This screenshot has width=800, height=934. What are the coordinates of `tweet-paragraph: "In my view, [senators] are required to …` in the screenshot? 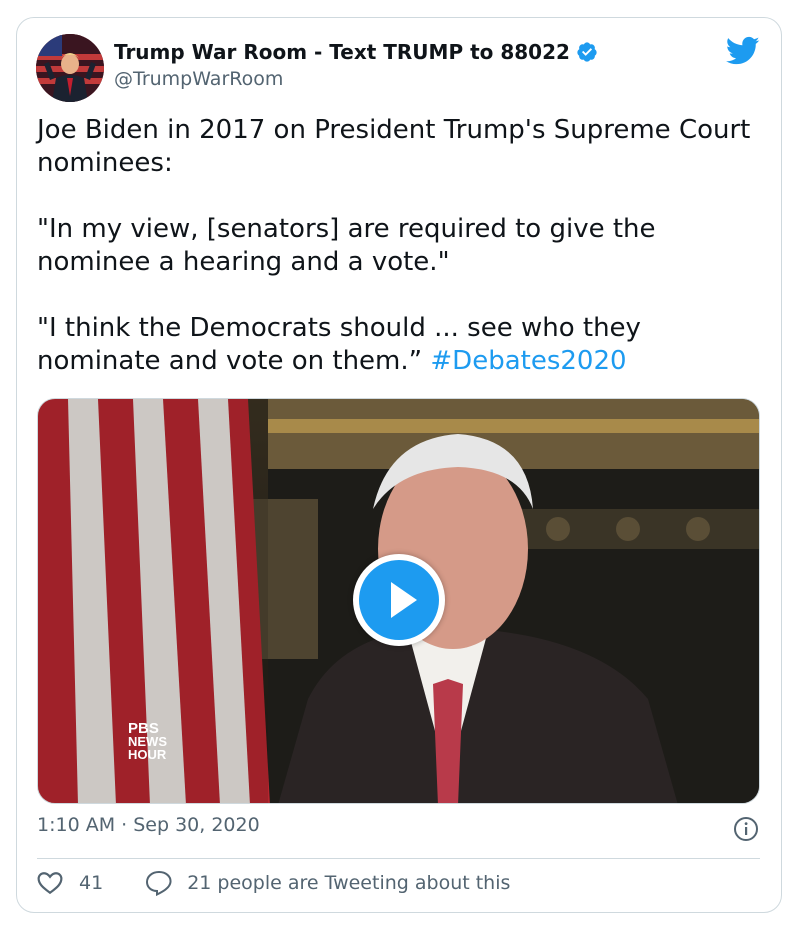 It's located at (346, 245).